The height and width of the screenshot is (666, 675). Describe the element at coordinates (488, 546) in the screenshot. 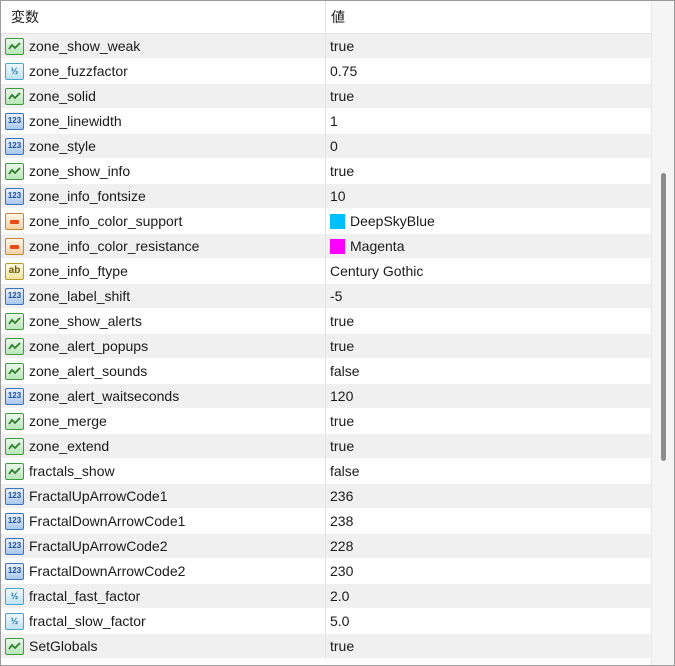

I see `parameter-value-cell: 228` at that location.